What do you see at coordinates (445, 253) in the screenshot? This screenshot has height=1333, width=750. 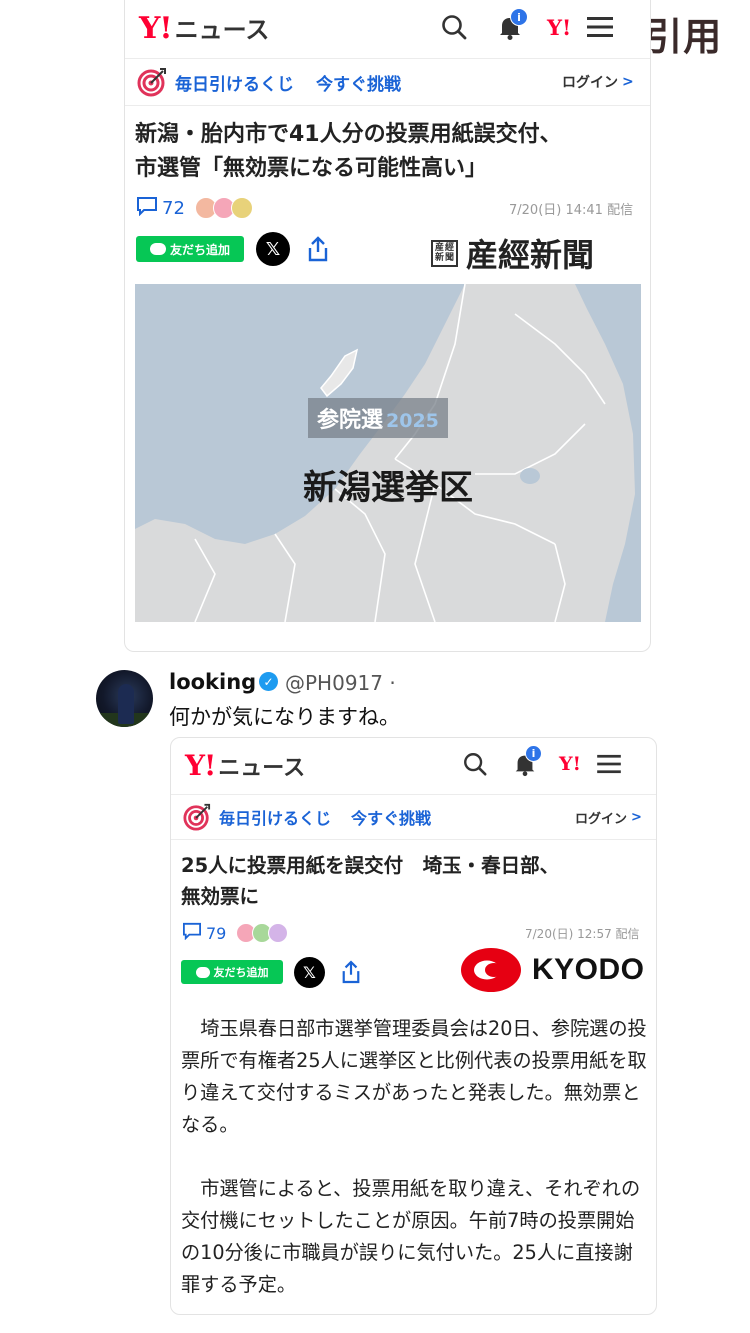 I see `sankei-seal: 産經 新聞` at bounding box center [445, 253].